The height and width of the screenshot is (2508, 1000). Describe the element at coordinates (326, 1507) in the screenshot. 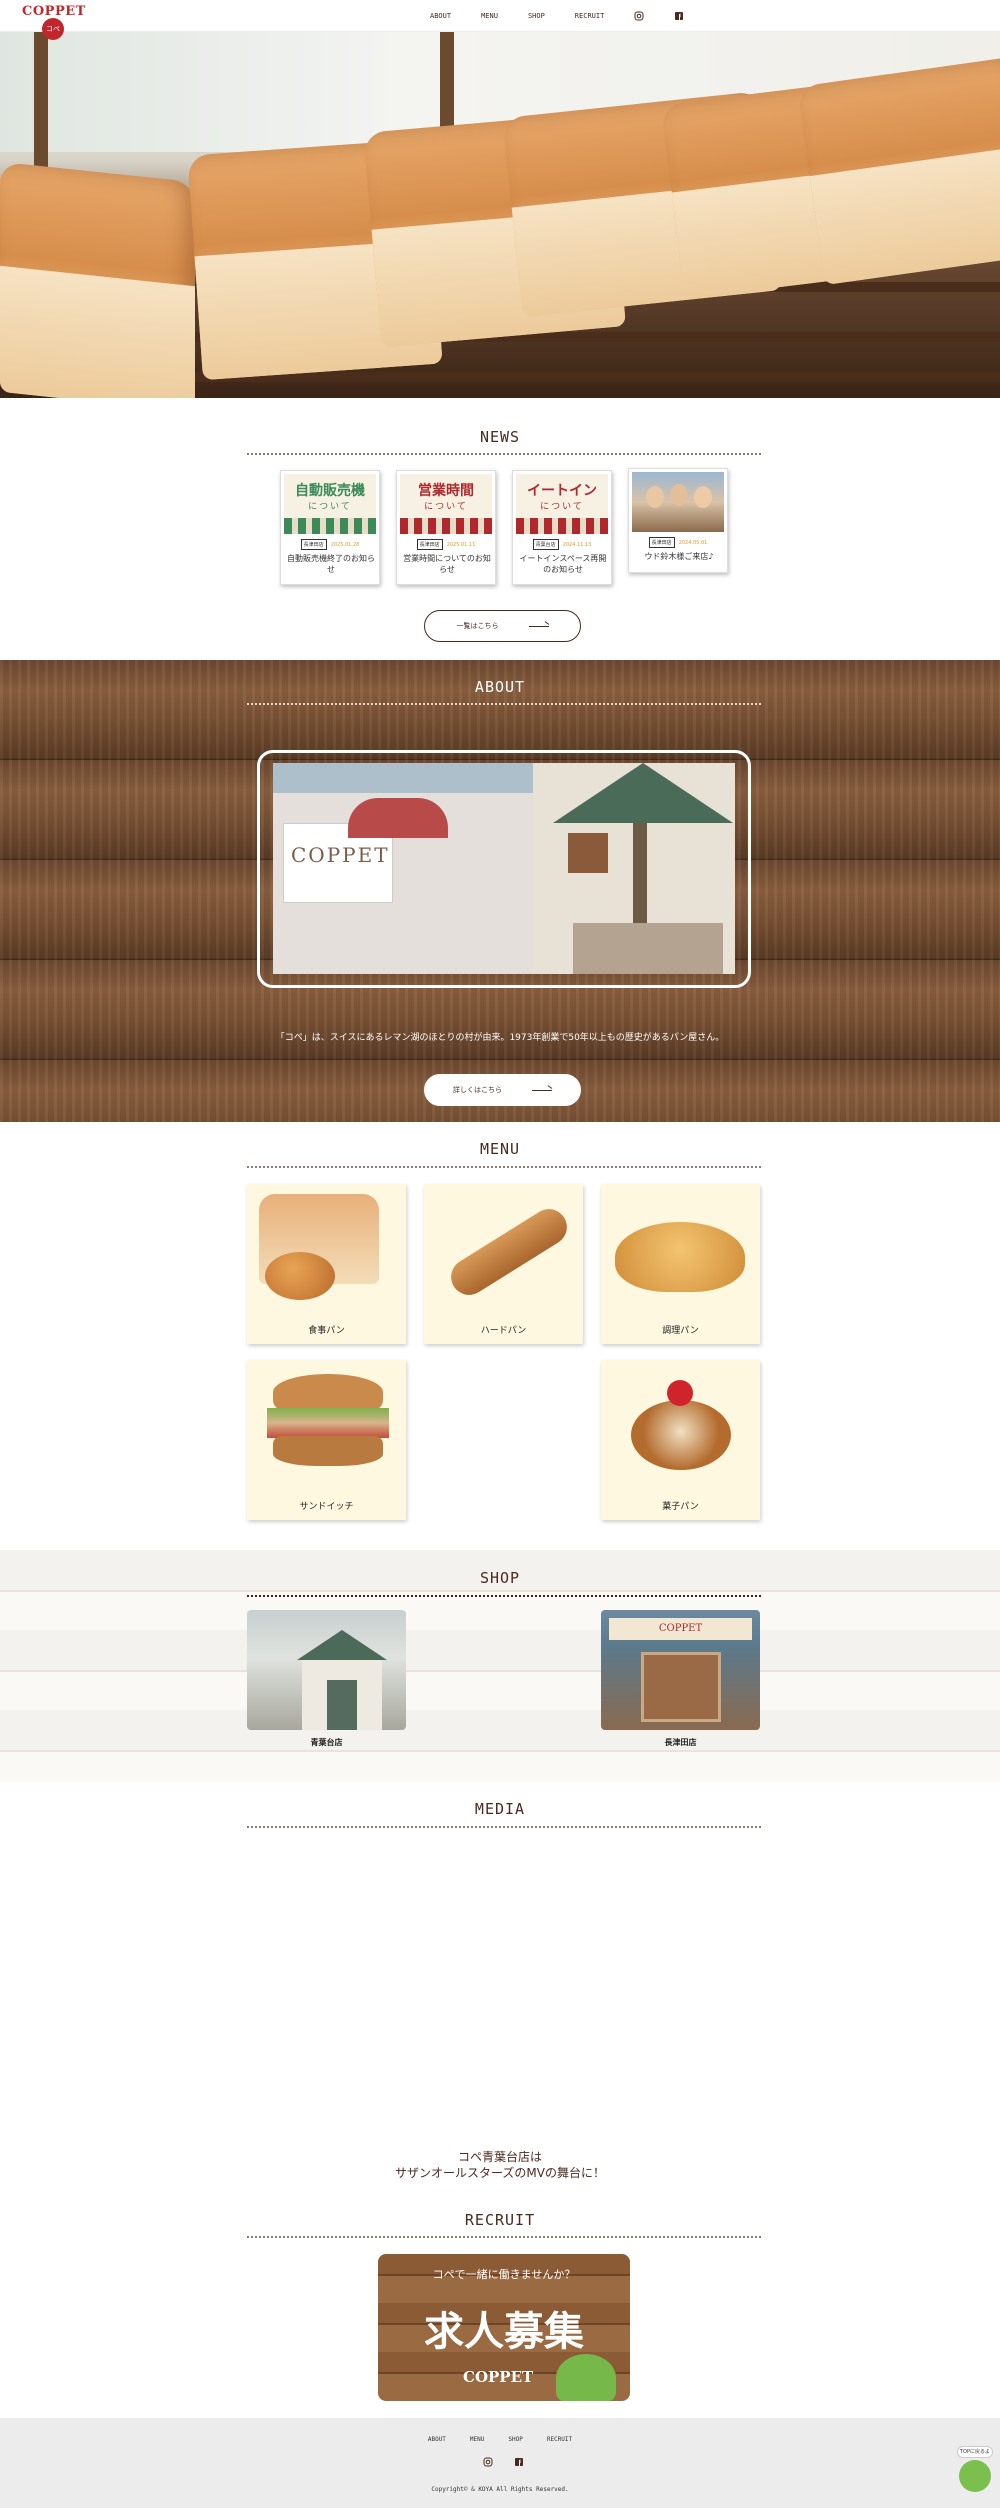

I see `menu-label: サンドイッチ` at that location.